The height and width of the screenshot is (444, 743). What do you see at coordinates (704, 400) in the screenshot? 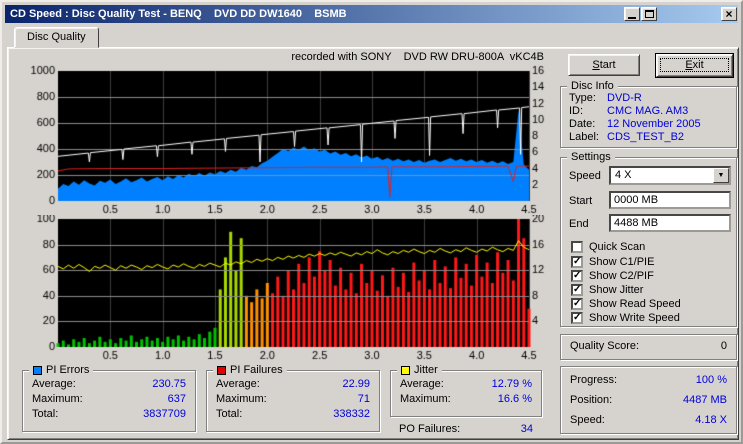
I see `position-value: 4487 MB` at bounding box center [704, 400].